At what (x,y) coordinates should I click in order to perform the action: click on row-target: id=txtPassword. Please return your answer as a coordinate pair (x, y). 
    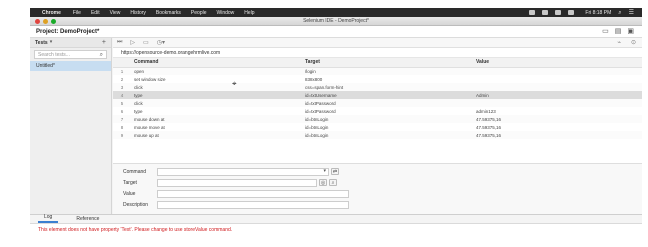
    Looking at the image, I should click on (320, 111).